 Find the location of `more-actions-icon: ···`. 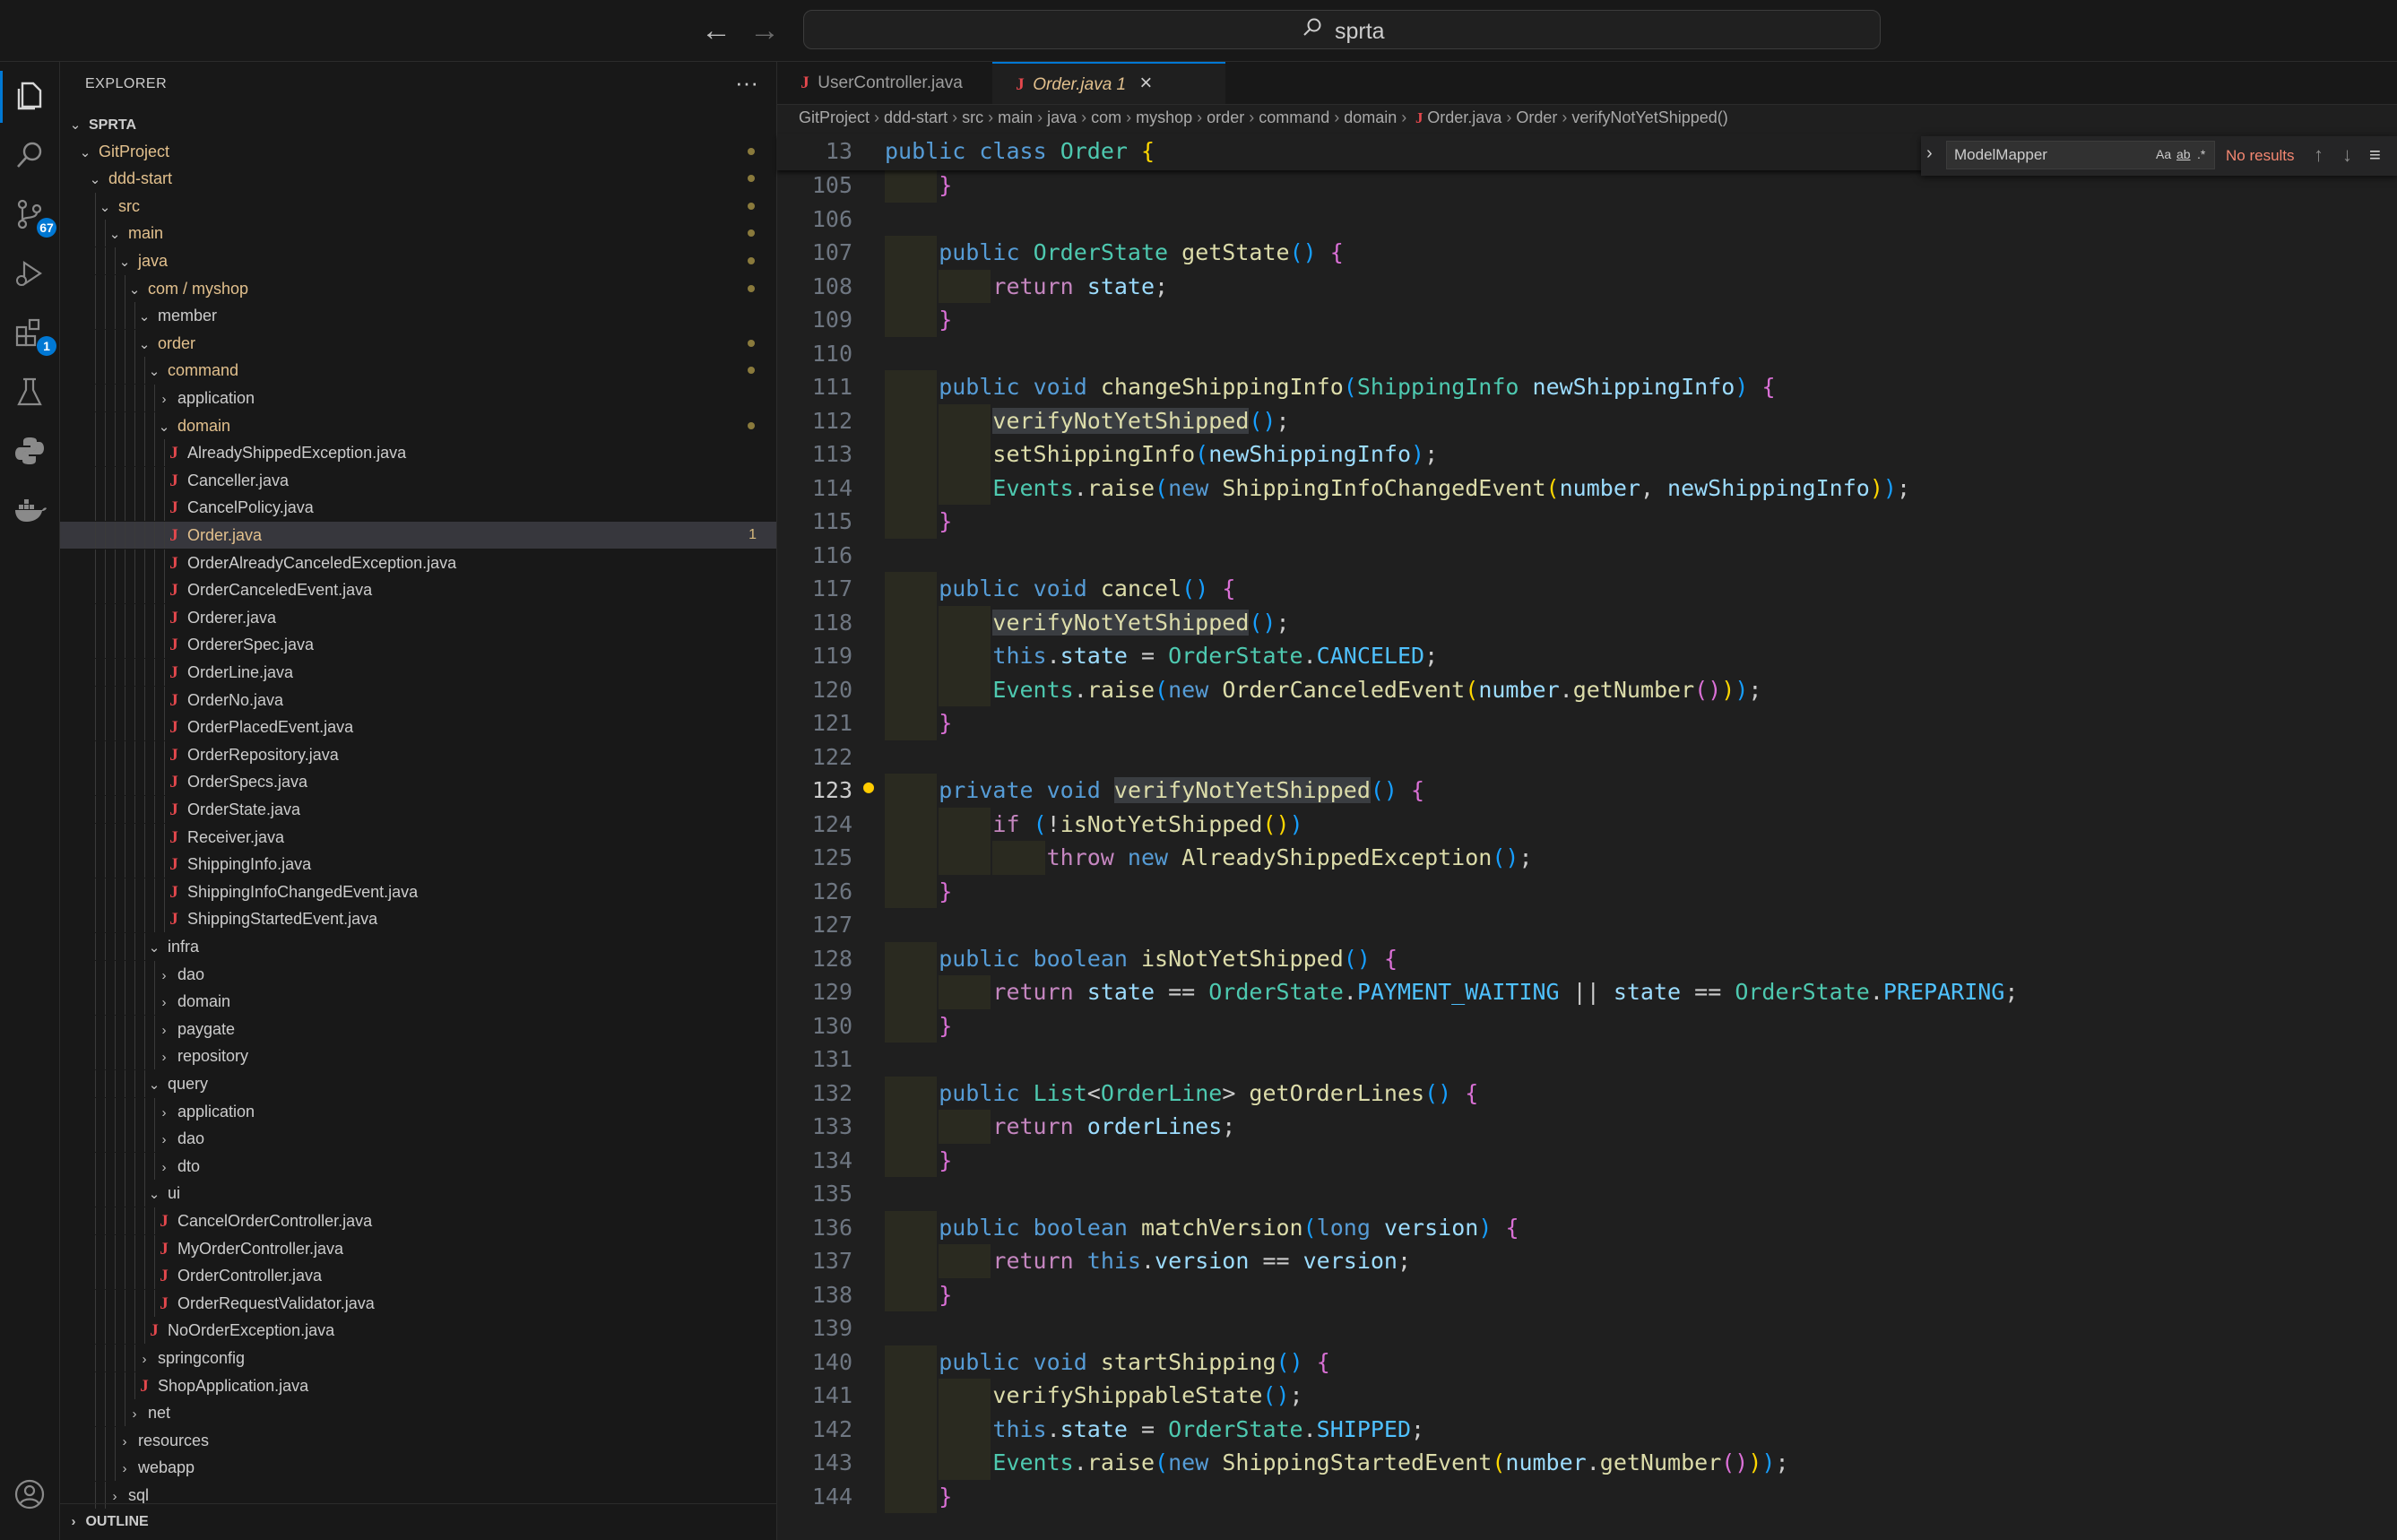

more-actions-icon: ··· is located at coordinates (747, 83).